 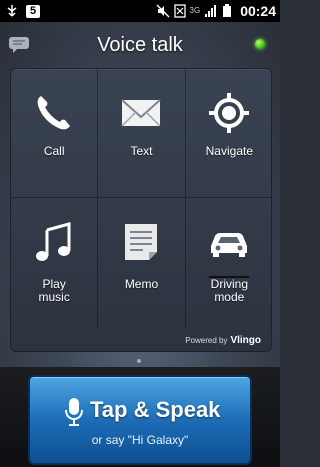 I want to click on powered-by: Powered by Vlingo, so click(x=223, y=340).